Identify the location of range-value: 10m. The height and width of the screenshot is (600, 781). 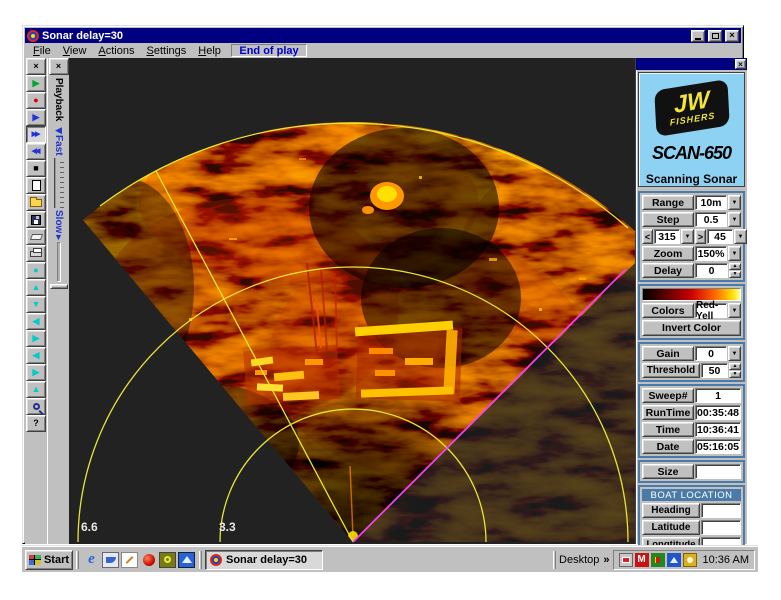
(711, 202).